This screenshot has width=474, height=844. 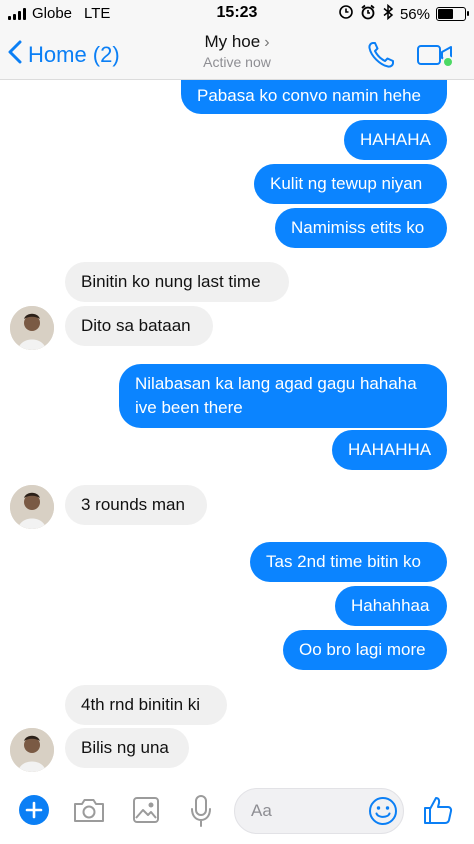 I want to click on more-actions-button, so click(x=34, y=812).